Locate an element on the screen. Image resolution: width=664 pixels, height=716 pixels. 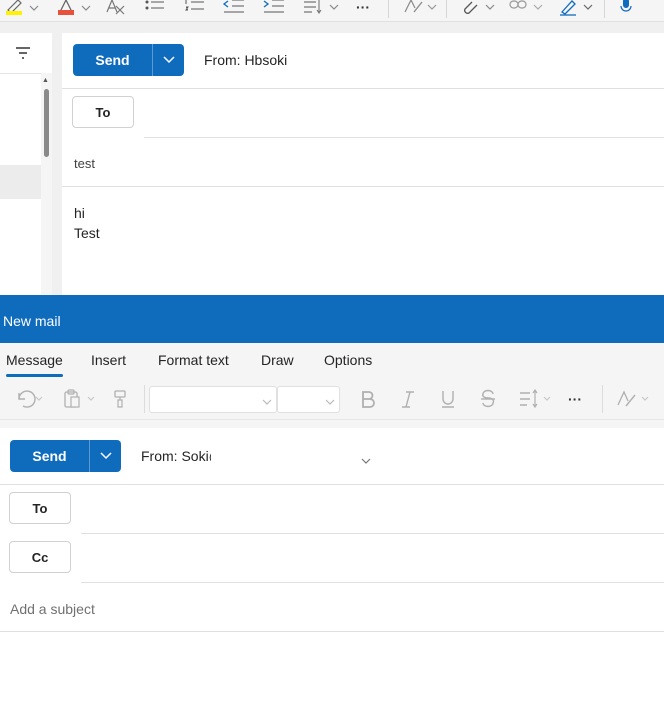
scrollbar-thumb is located at coordinates (46, 123).